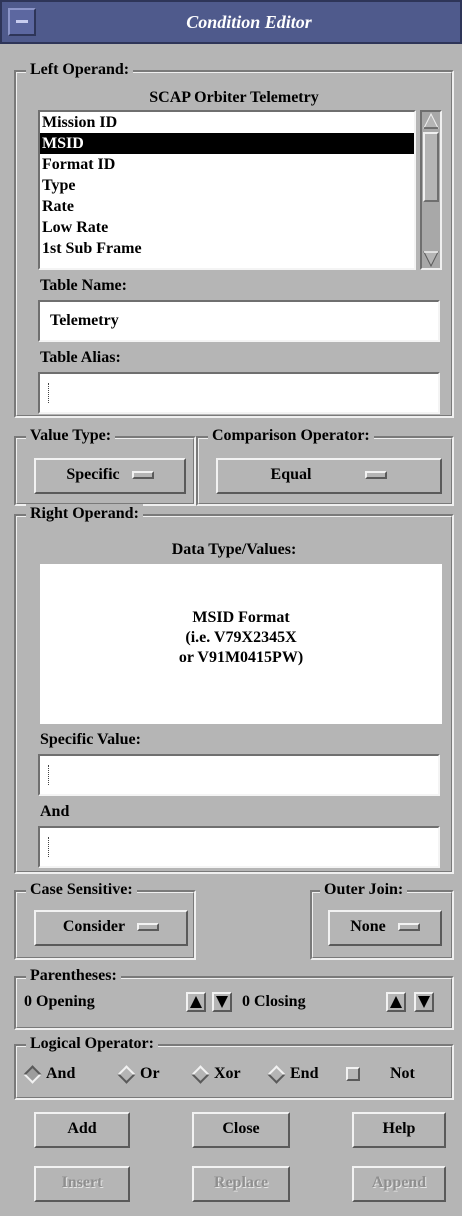 The width and height of the screenshot is (462, 1216). I want to click on radio-xor: Xor, so click(226, 1074).